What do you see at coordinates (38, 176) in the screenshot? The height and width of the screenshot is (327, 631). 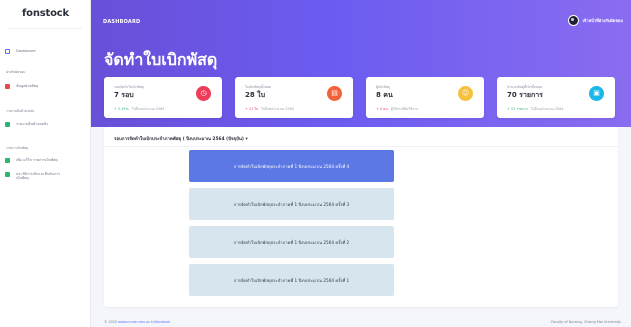 I see `sidebar-item-label: ประวัติการเบิกและยืนยันการเบิกพัสดุ` at bounding box center [38, 176].